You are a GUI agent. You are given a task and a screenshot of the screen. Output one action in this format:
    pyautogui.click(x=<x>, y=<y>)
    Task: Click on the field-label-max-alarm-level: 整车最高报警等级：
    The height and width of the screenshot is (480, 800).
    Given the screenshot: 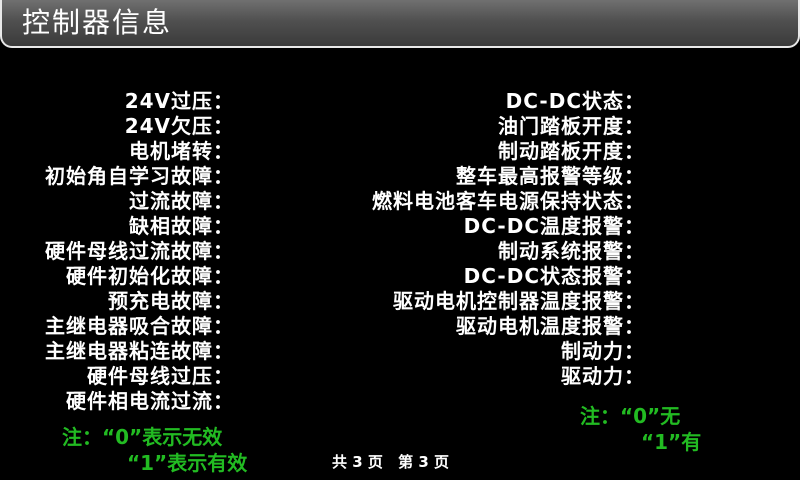 What is the action you would take?
    pyautogui.click(x=550, y=176)
    